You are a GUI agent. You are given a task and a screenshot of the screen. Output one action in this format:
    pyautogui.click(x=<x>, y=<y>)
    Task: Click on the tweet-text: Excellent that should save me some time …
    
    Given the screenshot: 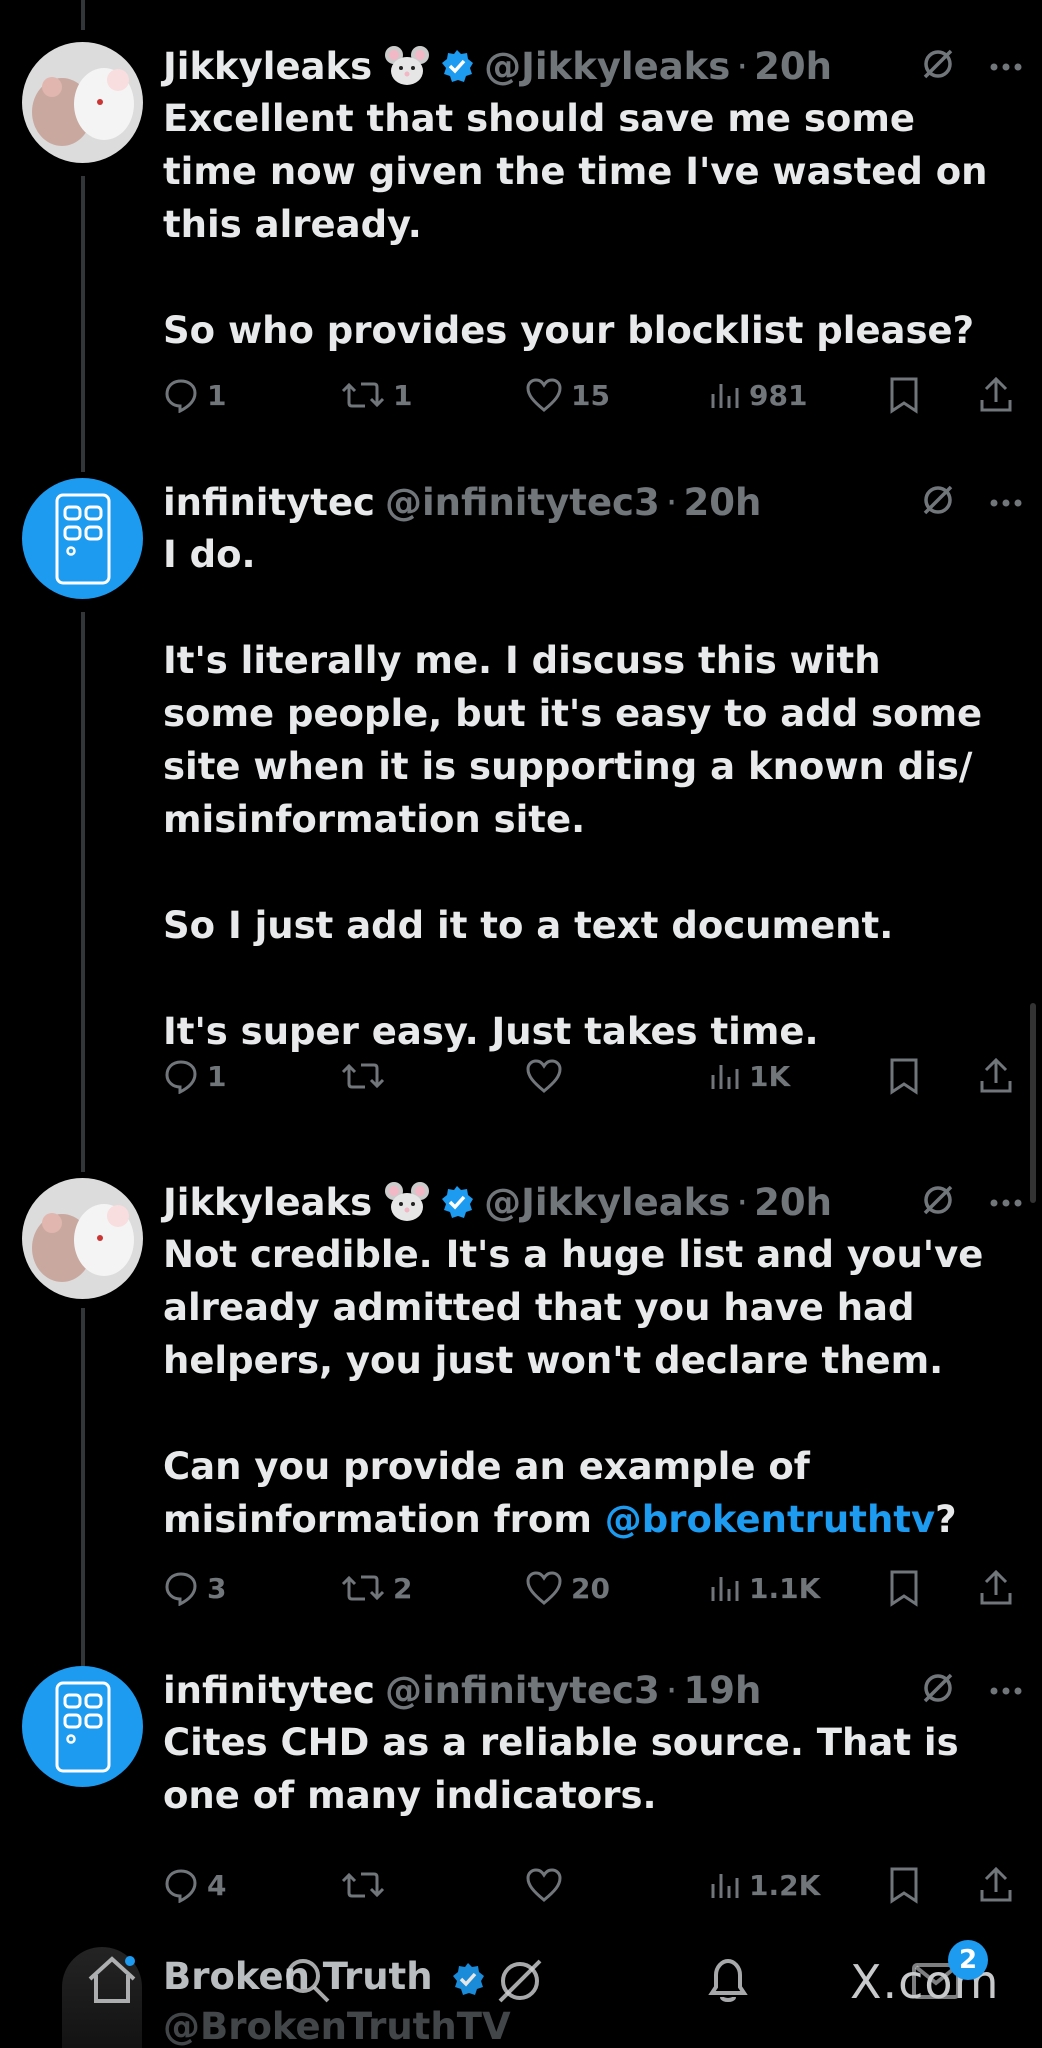 What is the action you would take?
    pyautogui.click(x=575, y=224)
    